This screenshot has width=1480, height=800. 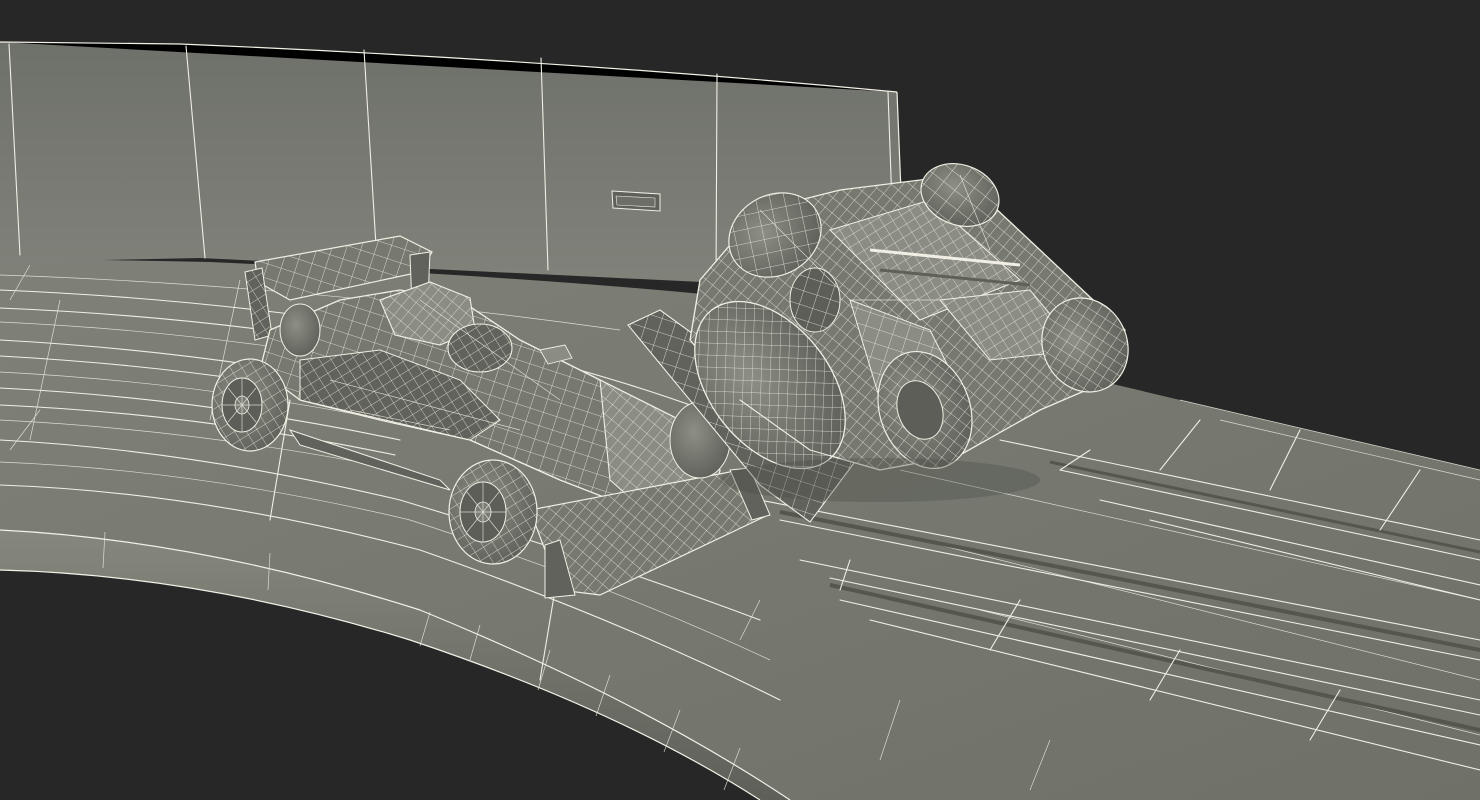 What do you see at coordinates (880, 480) in the screenshot?
I see `car-shadow` at bounding box center [880, 480].